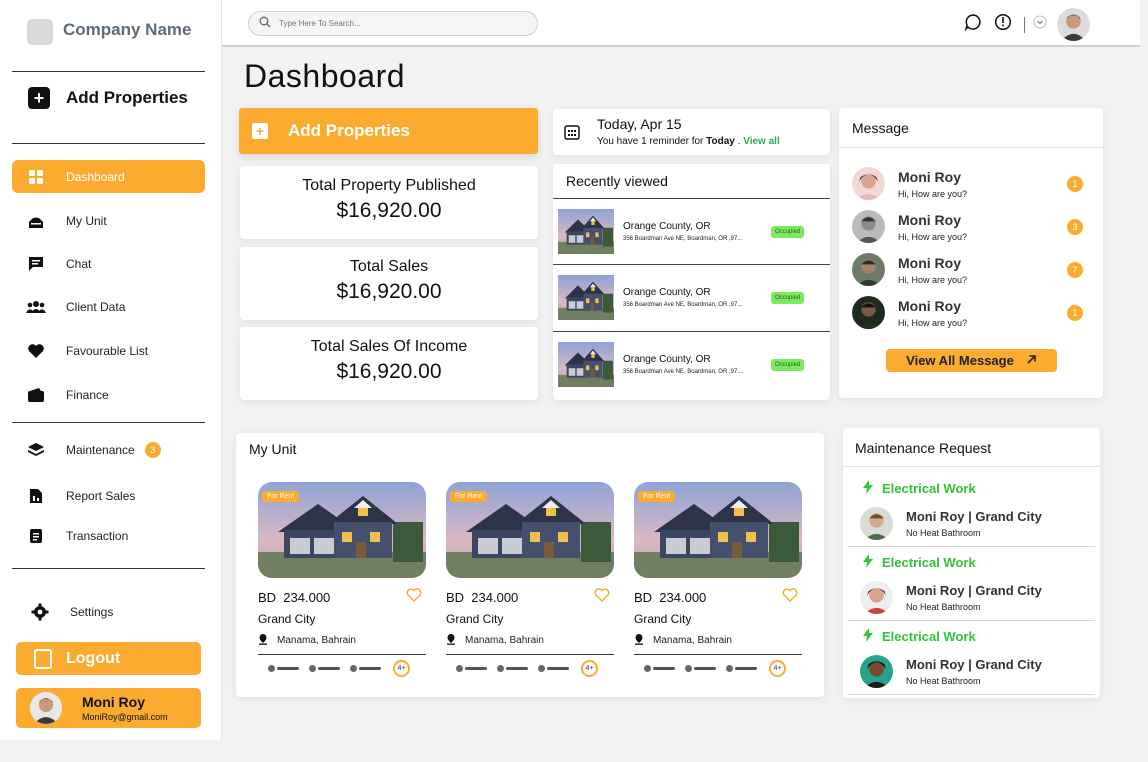 This screenshot has width=1148, height=762. I want to click on unit-city: Grand City, so click(663, 619).